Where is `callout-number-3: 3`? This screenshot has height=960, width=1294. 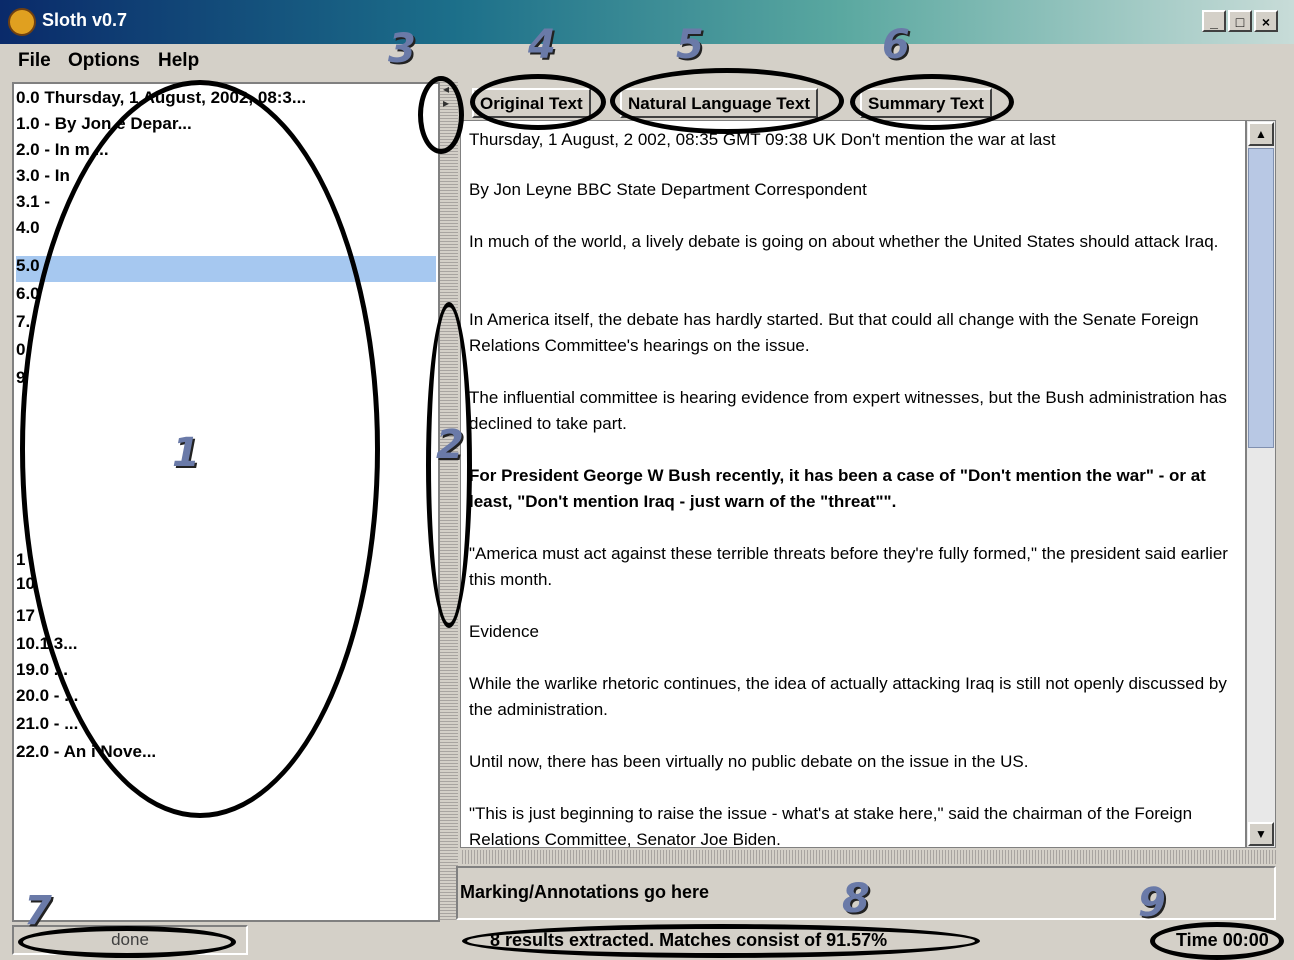 callout-number-3: 3 is located at coordinates (402, 49).